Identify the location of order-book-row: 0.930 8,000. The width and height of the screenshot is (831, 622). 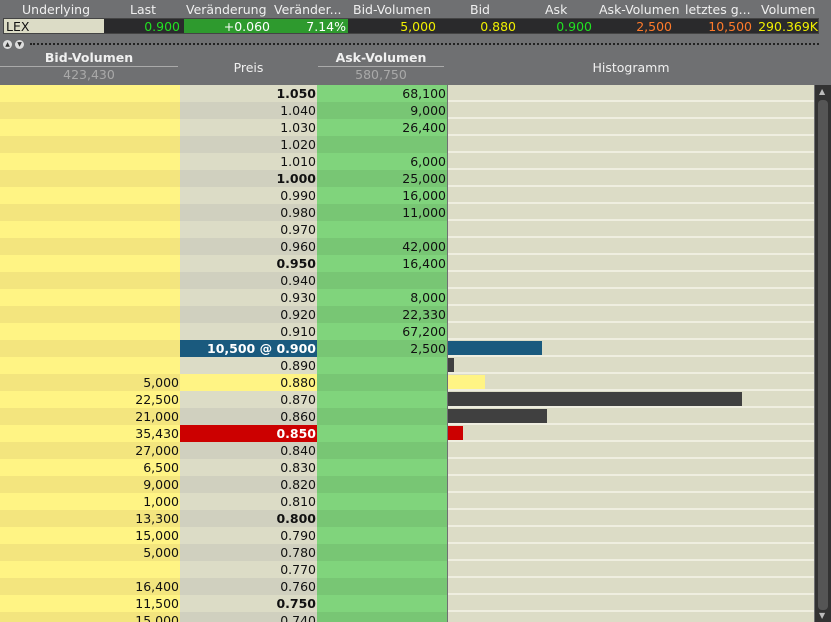
(407, 297).